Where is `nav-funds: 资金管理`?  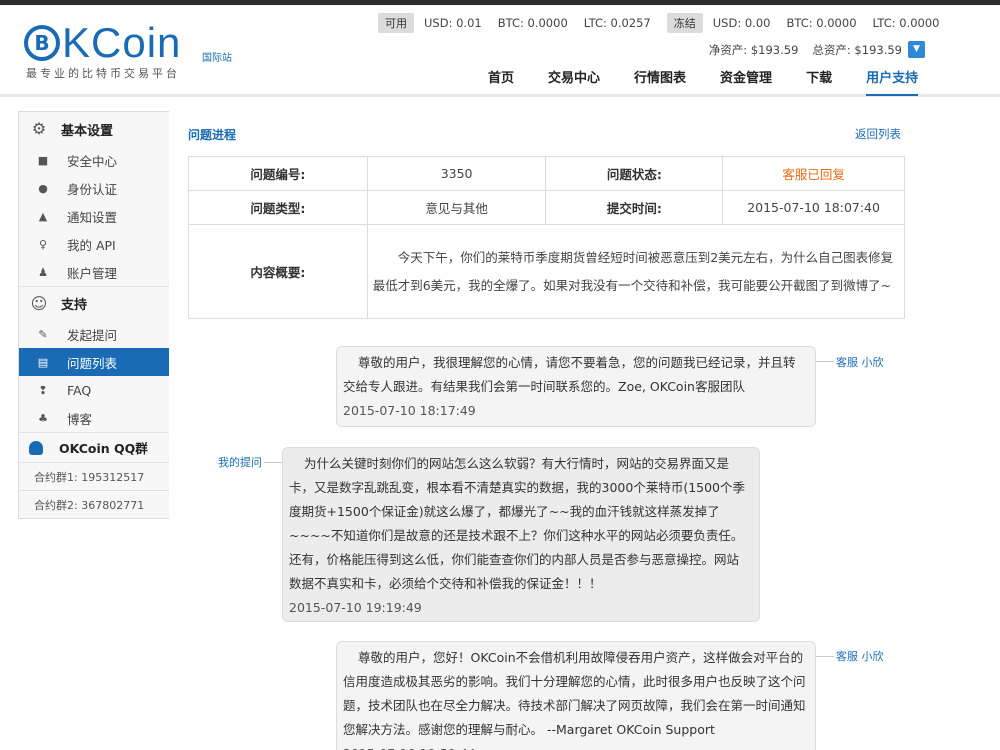
nav-funds: 资金管理 is located at coordinates (746, 81).